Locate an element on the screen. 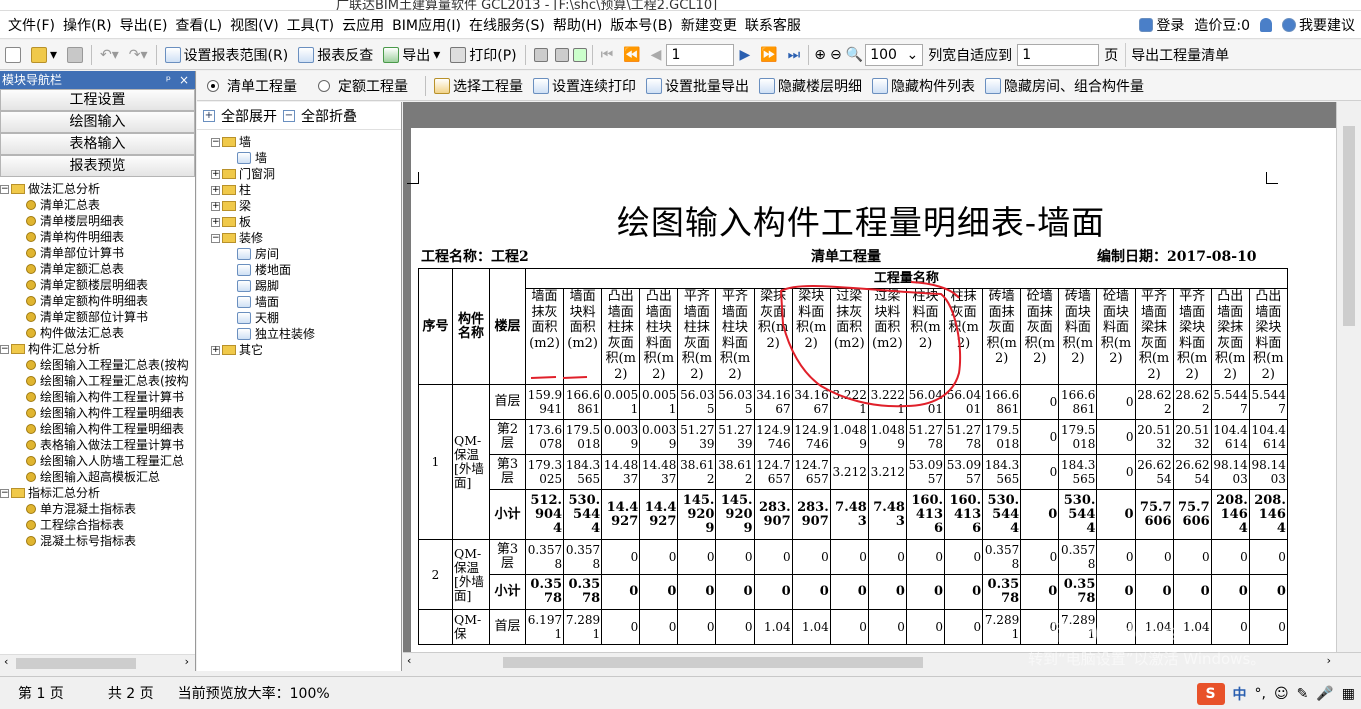 This screenshot has width=1361, height=709. menu-item: 操作(R) is located at coordinates (87, 25).